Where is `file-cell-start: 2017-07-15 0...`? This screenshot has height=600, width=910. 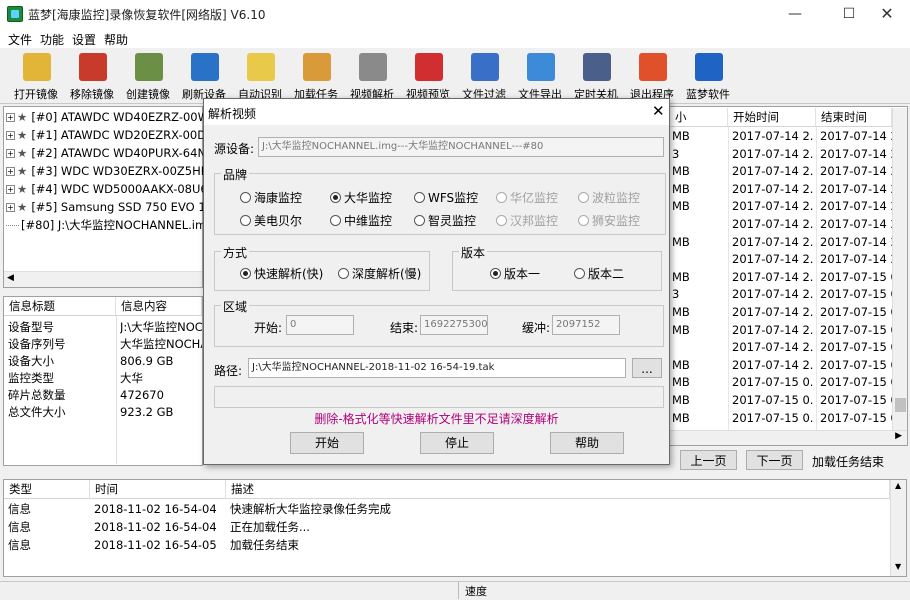 file-cell-start: 2017-07-15 0... is located at coordinates (773, 382).